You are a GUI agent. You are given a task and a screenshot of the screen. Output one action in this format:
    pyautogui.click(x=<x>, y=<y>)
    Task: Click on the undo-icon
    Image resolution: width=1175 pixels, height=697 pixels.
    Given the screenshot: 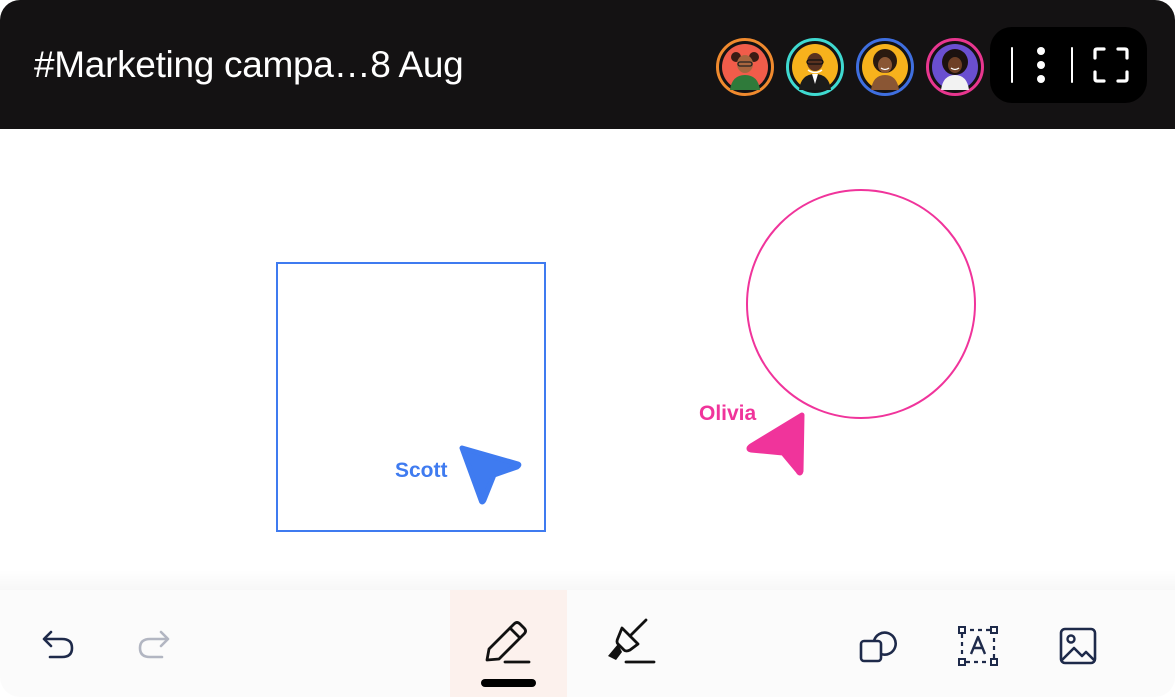 What is the action you would take?
    pyautogui.click(x=58, y=644)
    